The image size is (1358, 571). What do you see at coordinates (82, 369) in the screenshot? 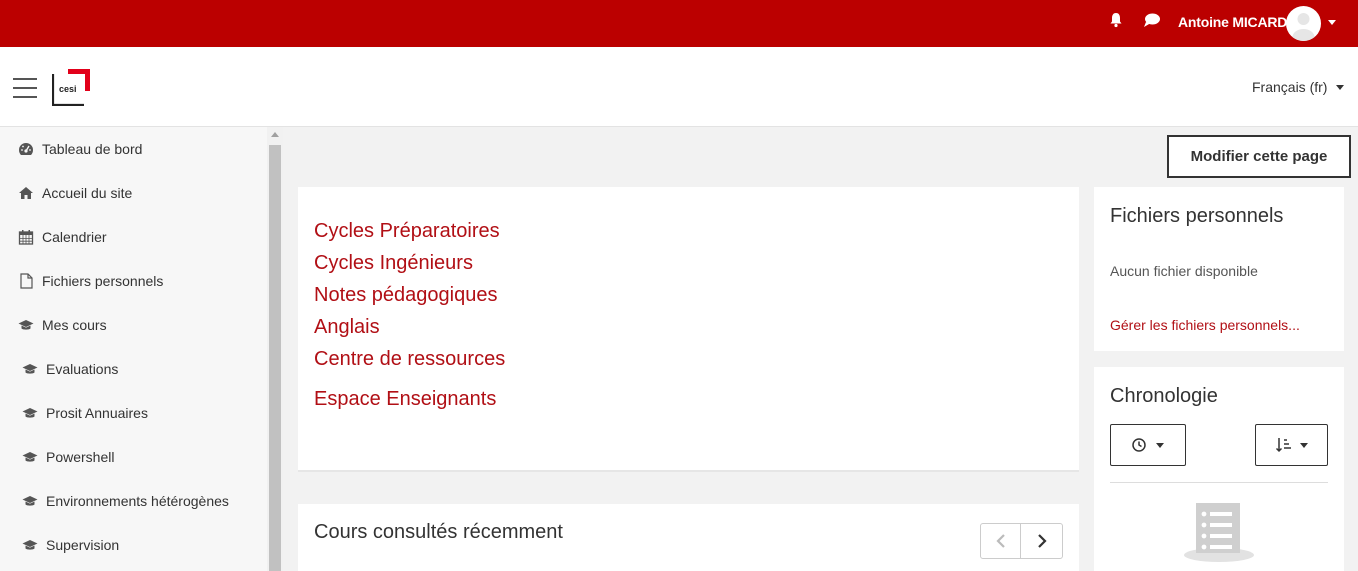
I see `sidebar-item-label: Evaluations` at bounding box center [82, 369].